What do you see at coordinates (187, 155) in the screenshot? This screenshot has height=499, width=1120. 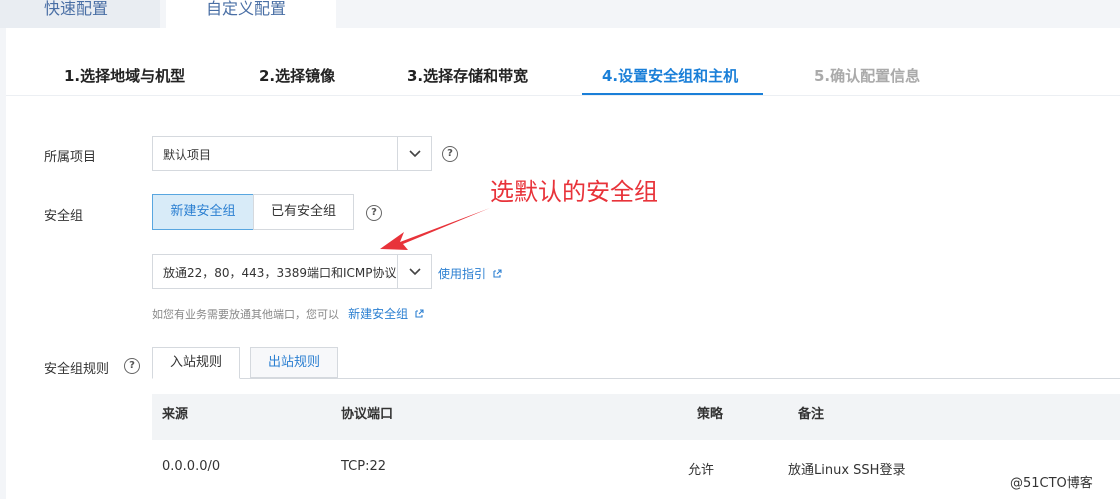 I see `project-select-value: 默认项目` at bounding box center [187, 155].